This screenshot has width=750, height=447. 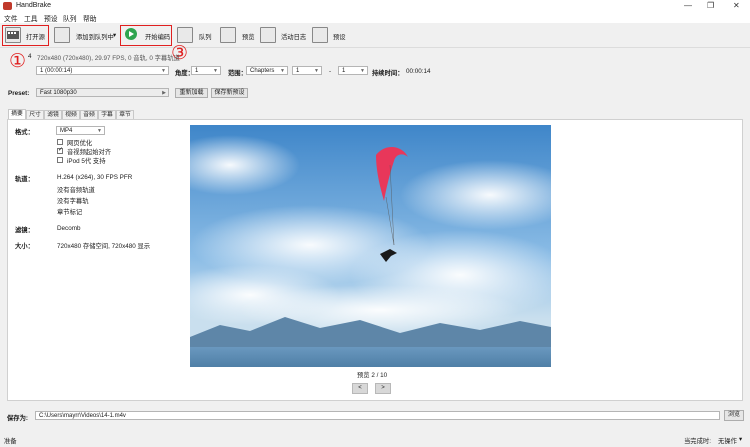 I want to click on when-done-select: 无操作, so click(x=727, y=440).